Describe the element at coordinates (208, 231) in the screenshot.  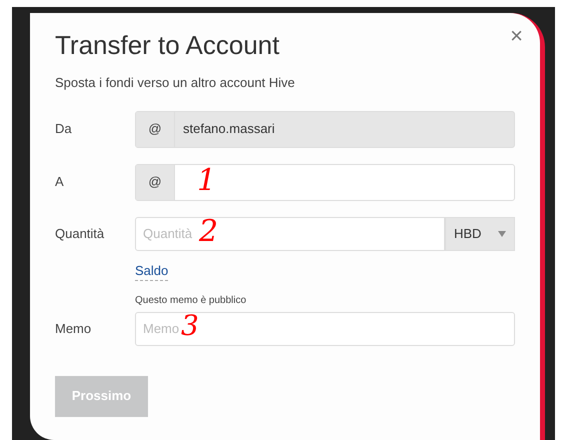
I see `handwritten-annotation: 2` at that location.